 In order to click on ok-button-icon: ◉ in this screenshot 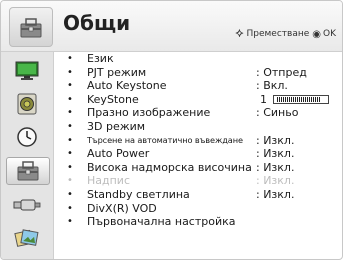, I will do `click(316, 34)`.